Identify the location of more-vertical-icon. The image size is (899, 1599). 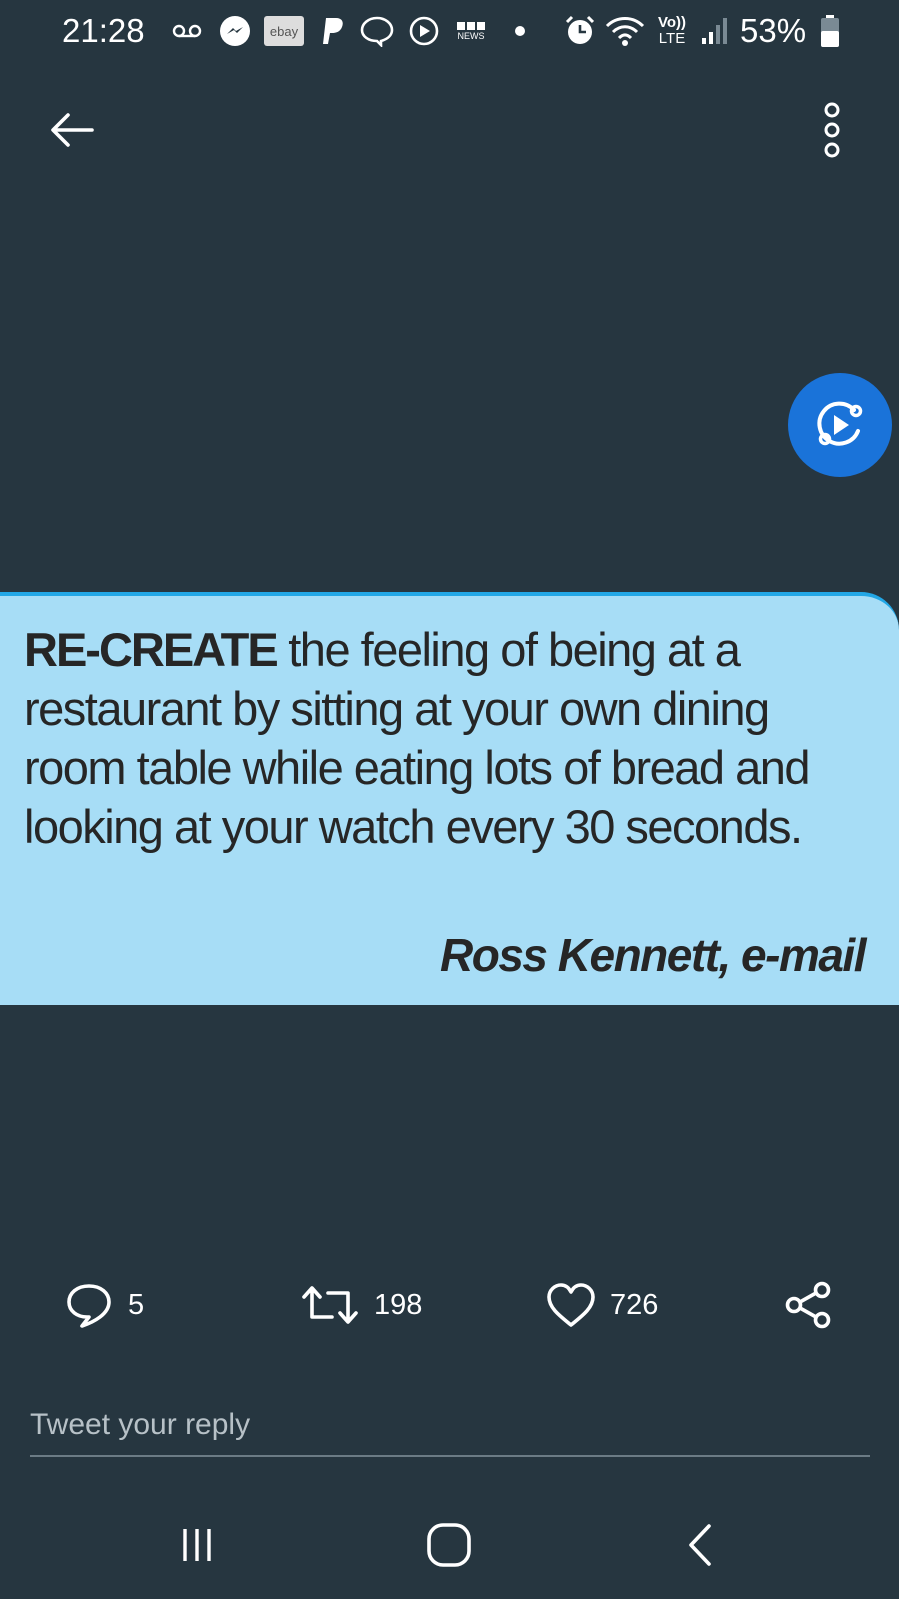
(832, 130).